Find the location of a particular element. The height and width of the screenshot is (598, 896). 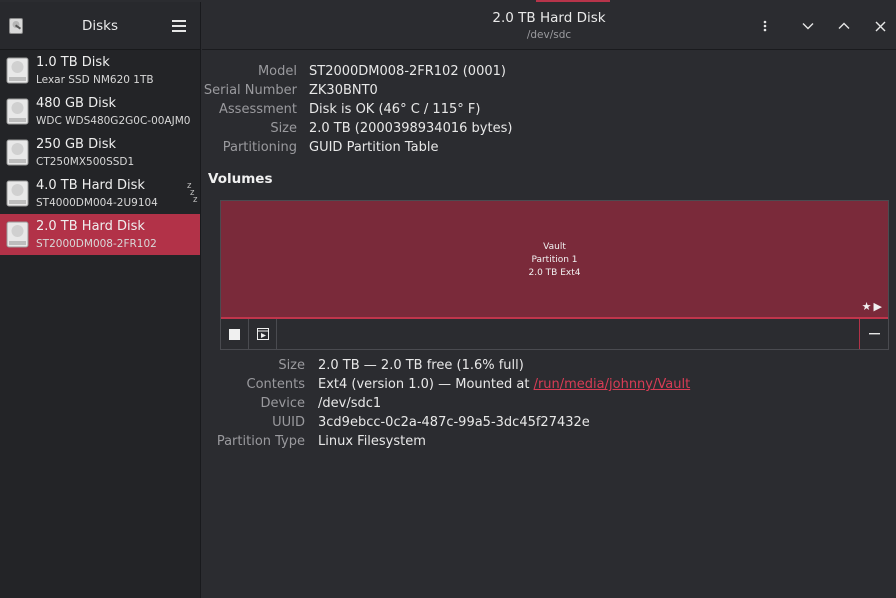

maximize-icon is located at coordinates (844, 26).